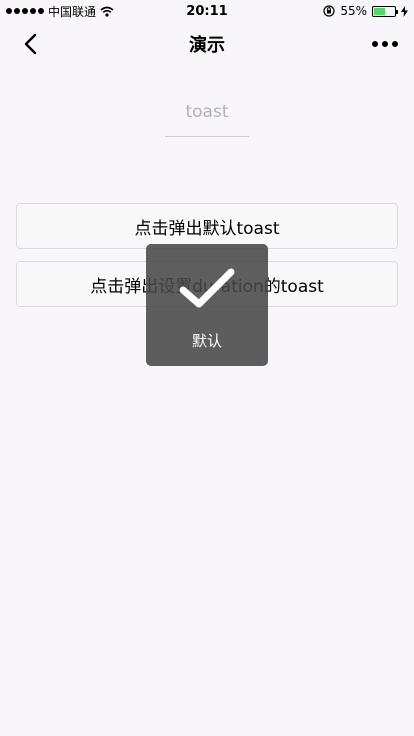  What do you see at coordinates (375, 44) in the screenshot?
I see `more-dots-icon` at bounding box center [375, 44].